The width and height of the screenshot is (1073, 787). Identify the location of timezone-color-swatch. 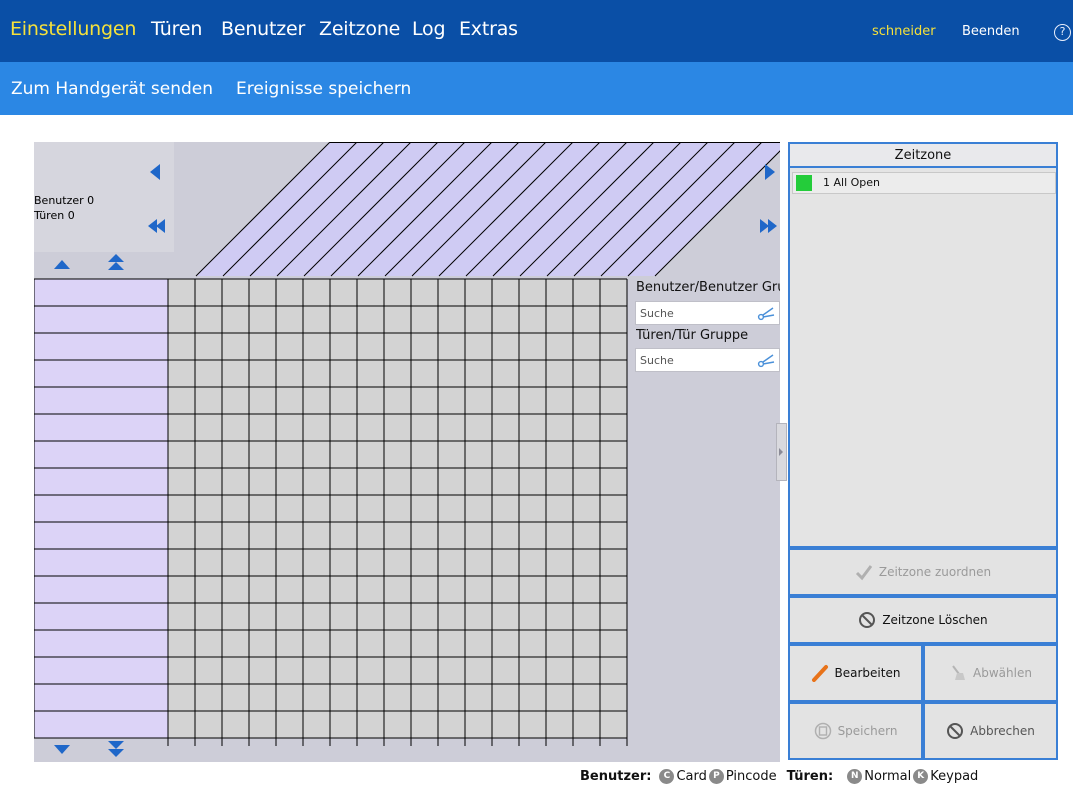
(804, 183).